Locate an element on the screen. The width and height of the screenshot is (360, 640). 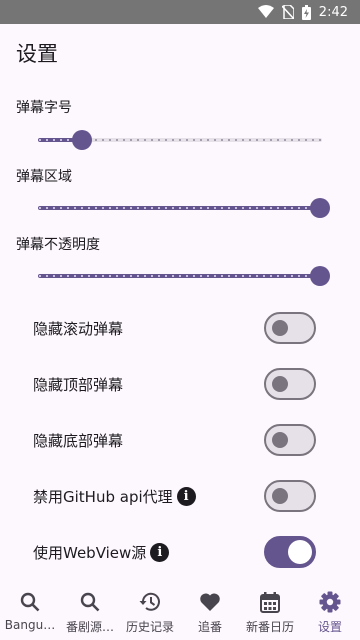
disable-github-proxy-row: 禁用GitHub api代理 i is located at coordinates (180, 496).